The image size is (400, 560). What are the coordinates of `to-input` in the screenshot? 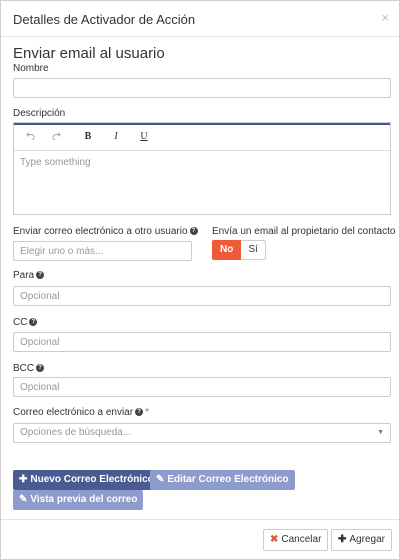 It's located at (202, 296).